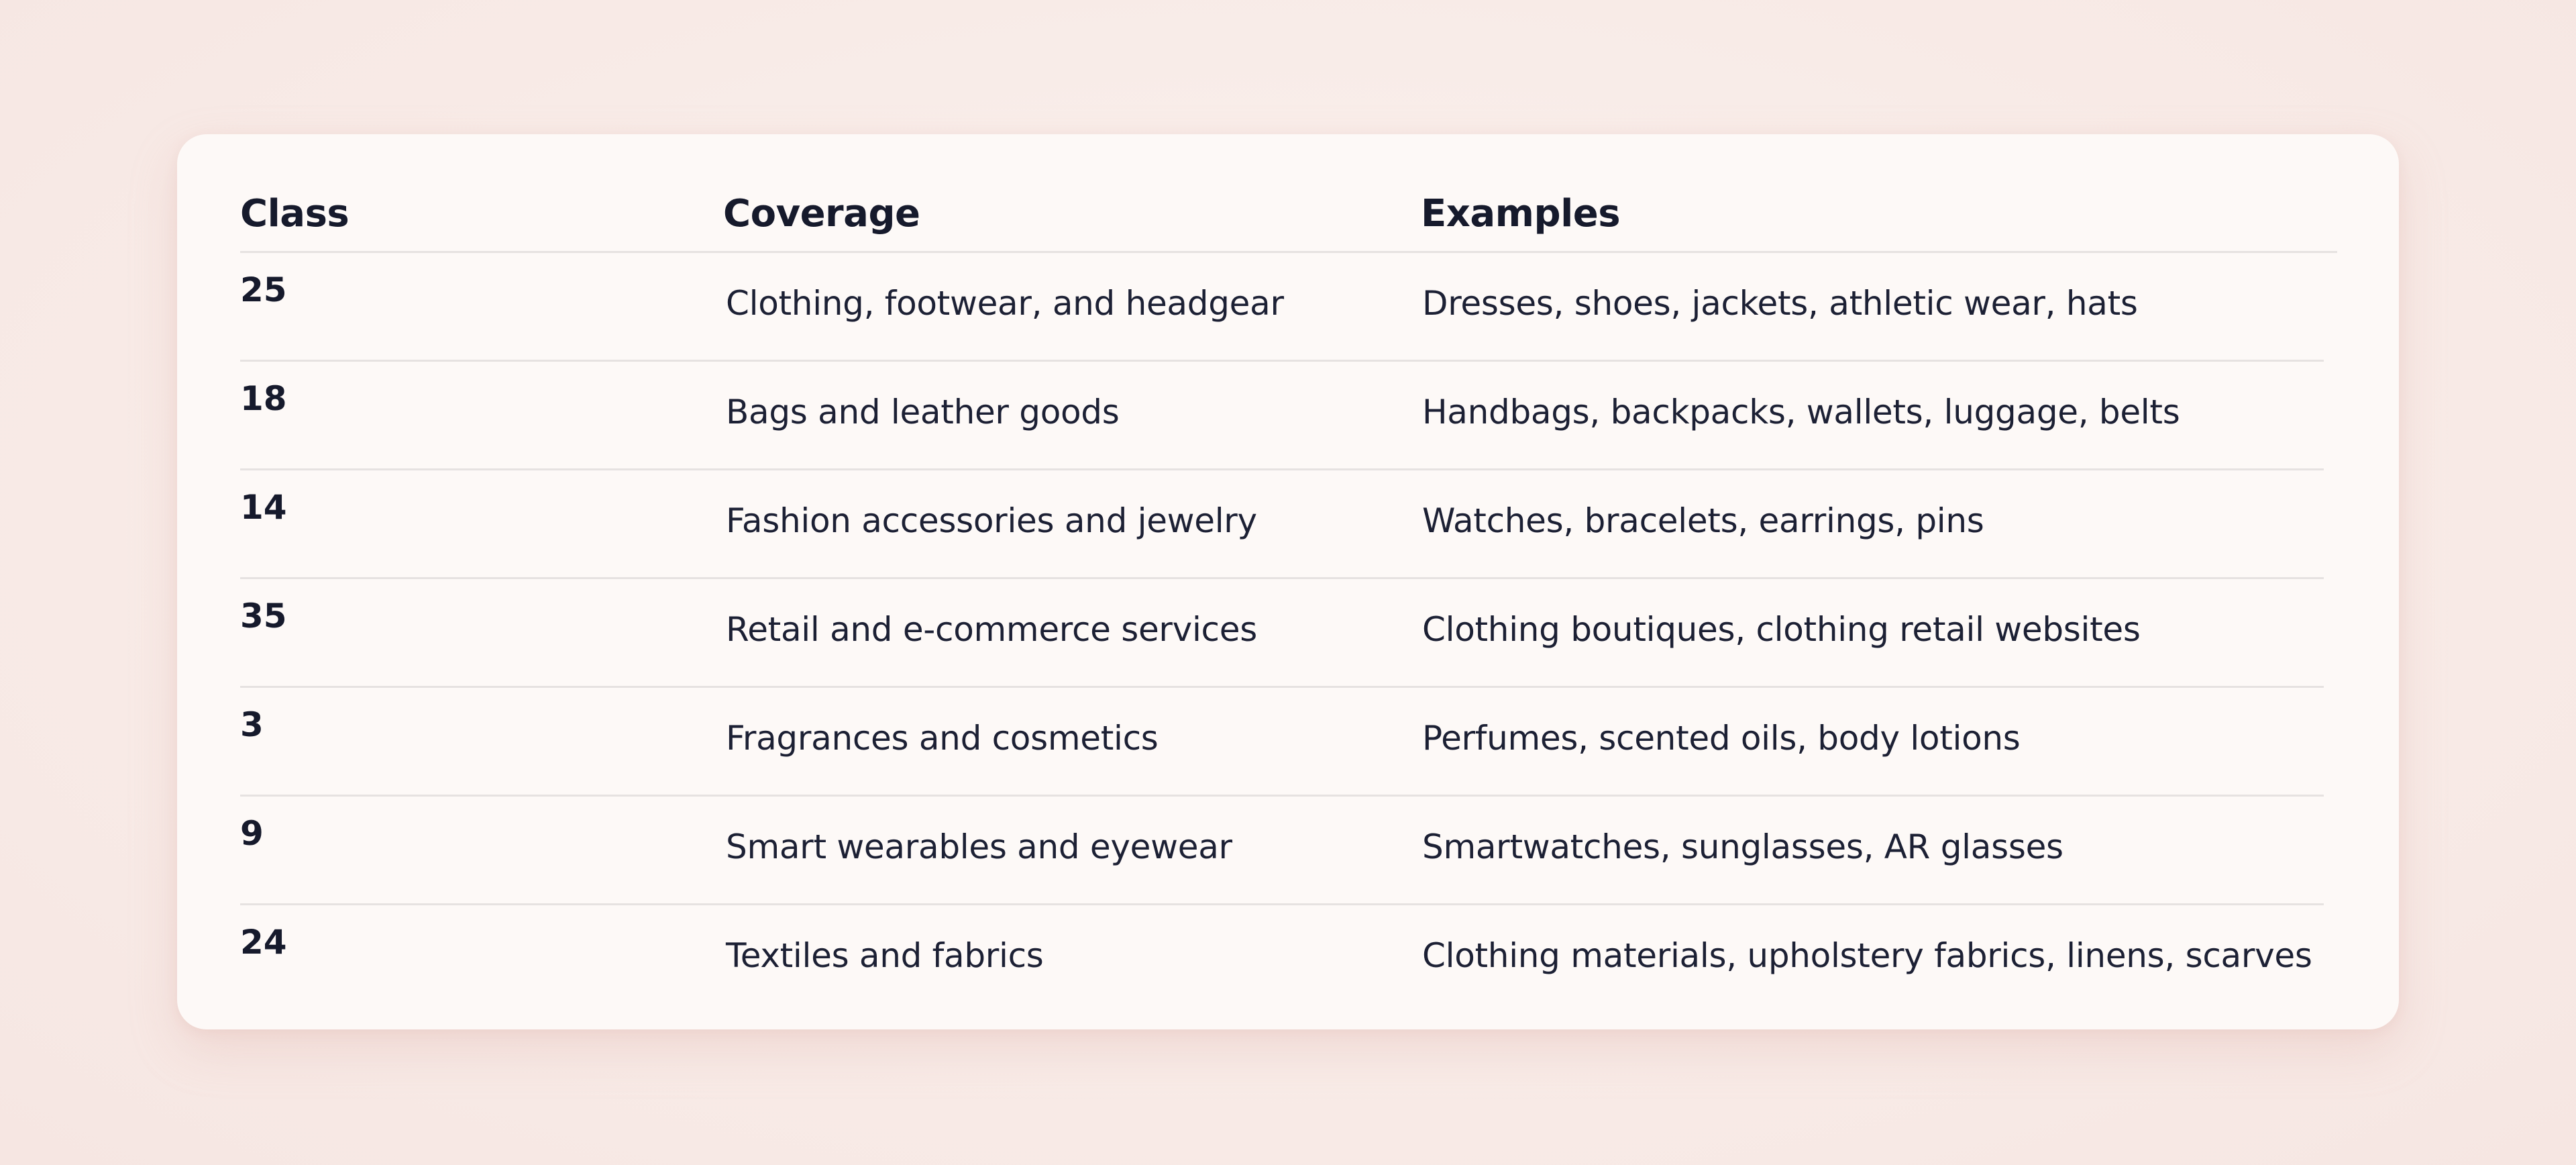 This screenshot has height=1165, width=2576. I want to click on coverage-cell: Fragrances and cosmetics, so click(942, 738).